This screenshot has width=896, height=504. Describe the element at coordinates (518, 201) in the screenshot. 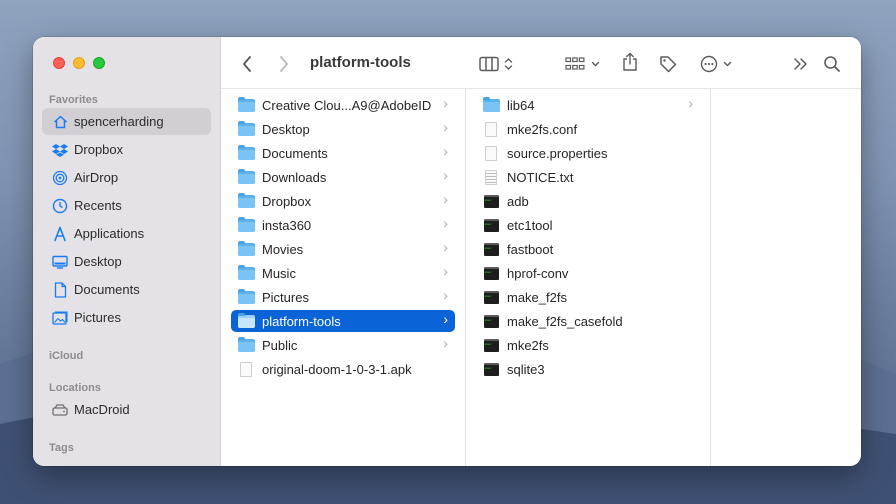

I see `item-label: adb` at that location.